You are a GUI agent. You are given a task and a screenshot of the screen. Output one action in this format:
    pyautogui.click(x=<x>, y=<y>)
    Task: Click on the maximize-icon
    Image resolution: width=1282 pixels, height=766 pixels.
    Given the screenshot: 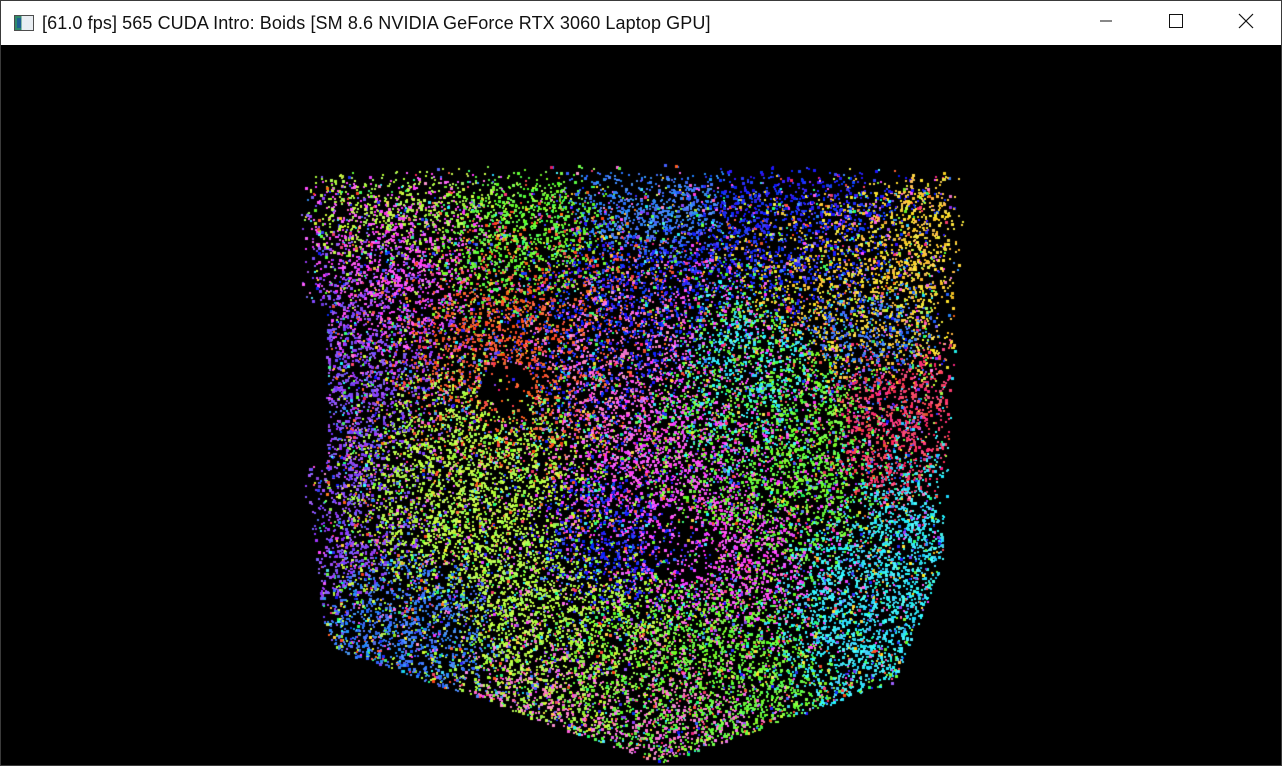 What is the action you would take?
    pyautogui.click(x=1176, y=23)
    